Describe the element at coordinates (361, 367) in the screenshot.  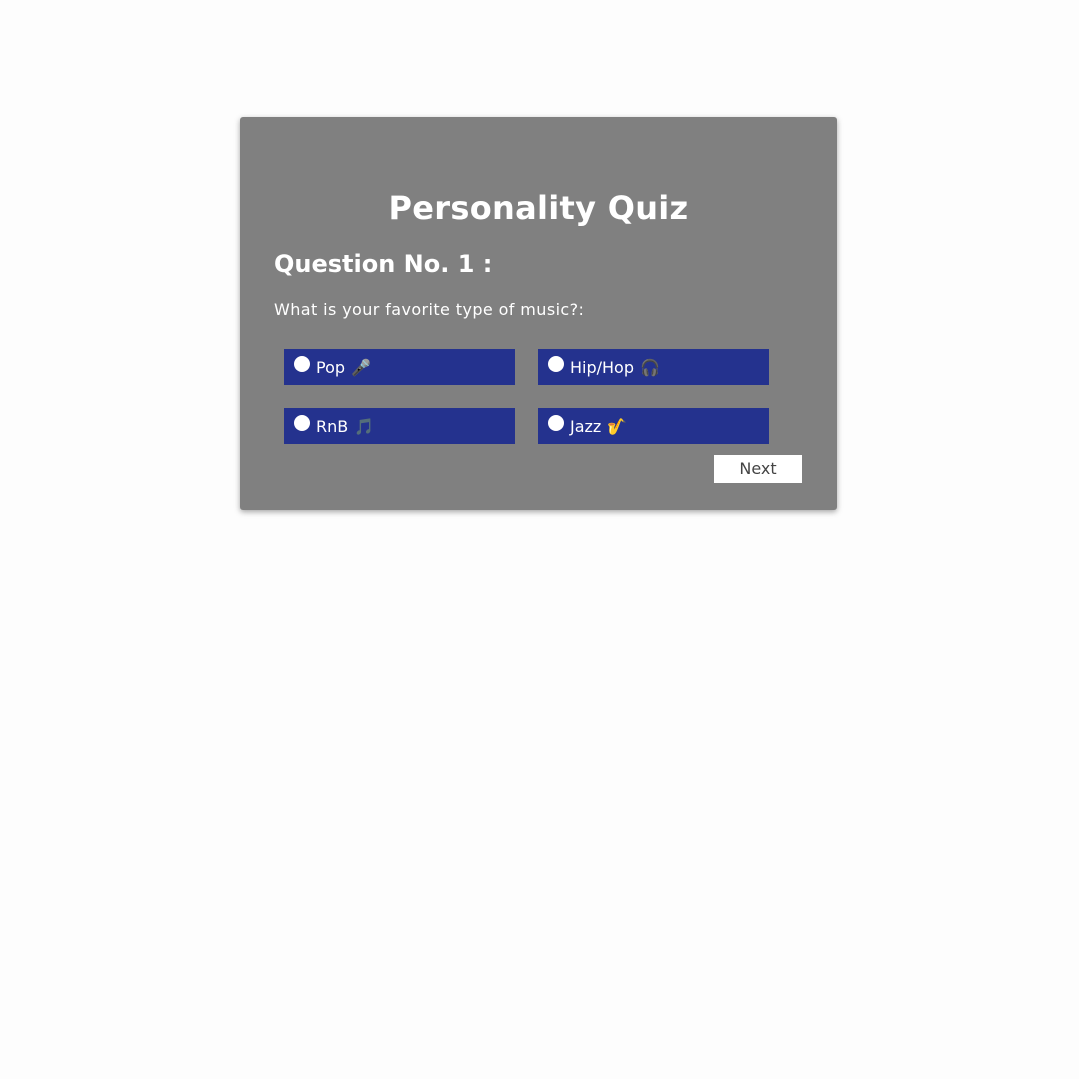
I see `microphone-icon: 🎤` at that location.